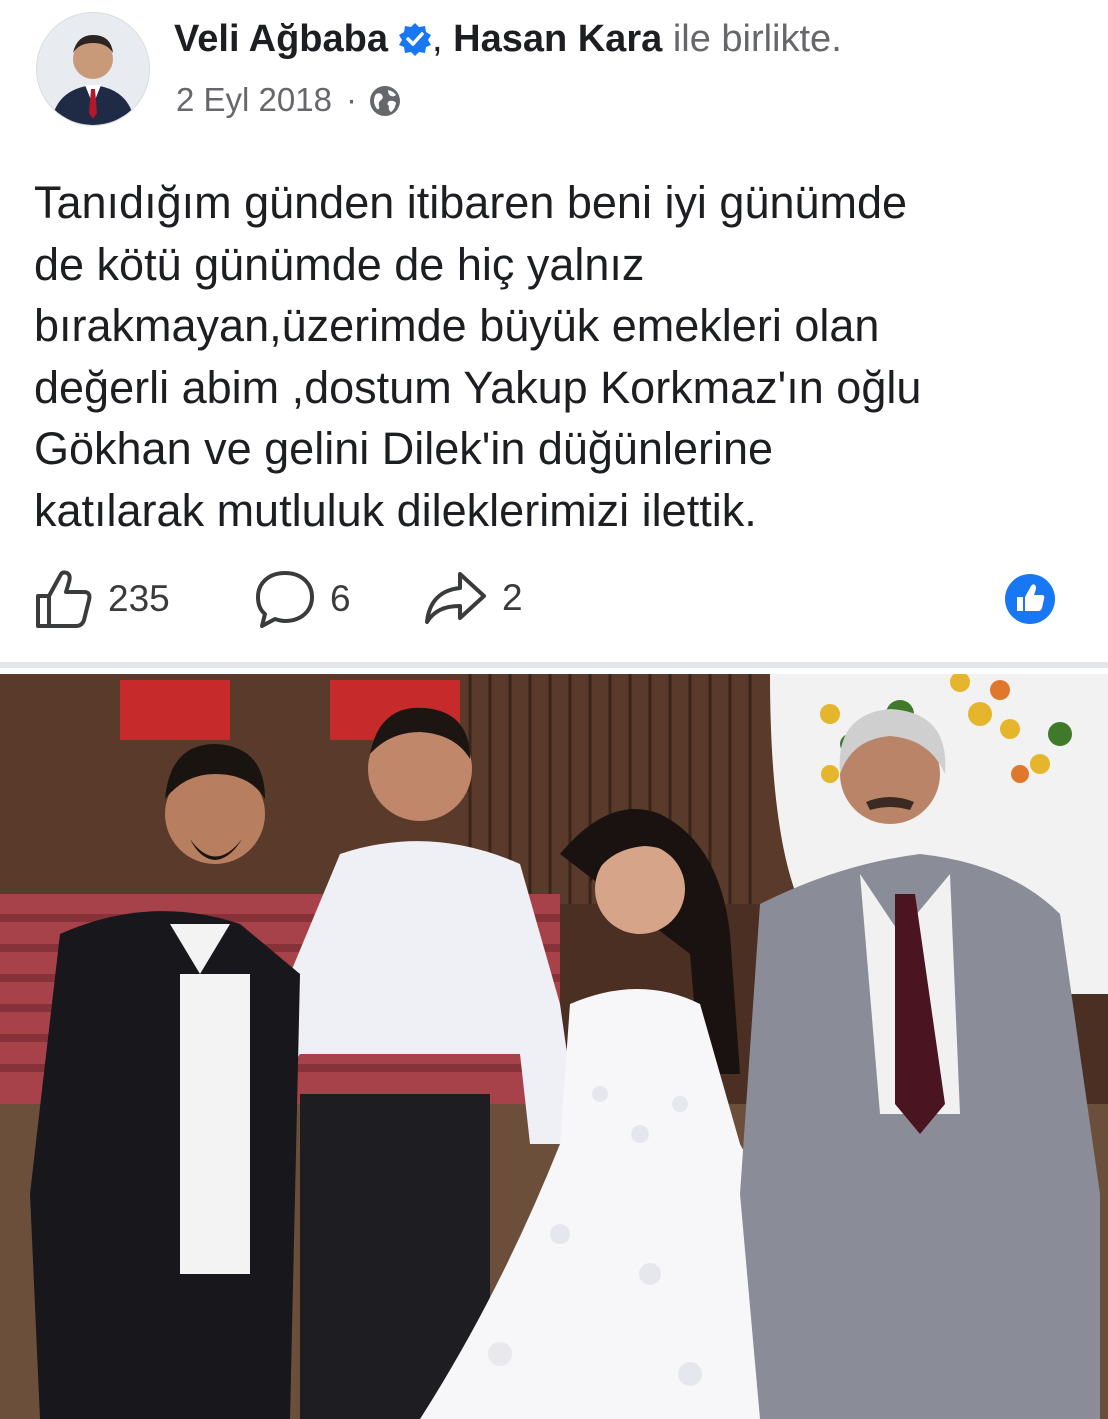 The height and width of the screenshot is (1419, 1108). Describe the element at coordinates (554, 600) in the screenshot. I see `action-bar: 235 6 2` at that location.